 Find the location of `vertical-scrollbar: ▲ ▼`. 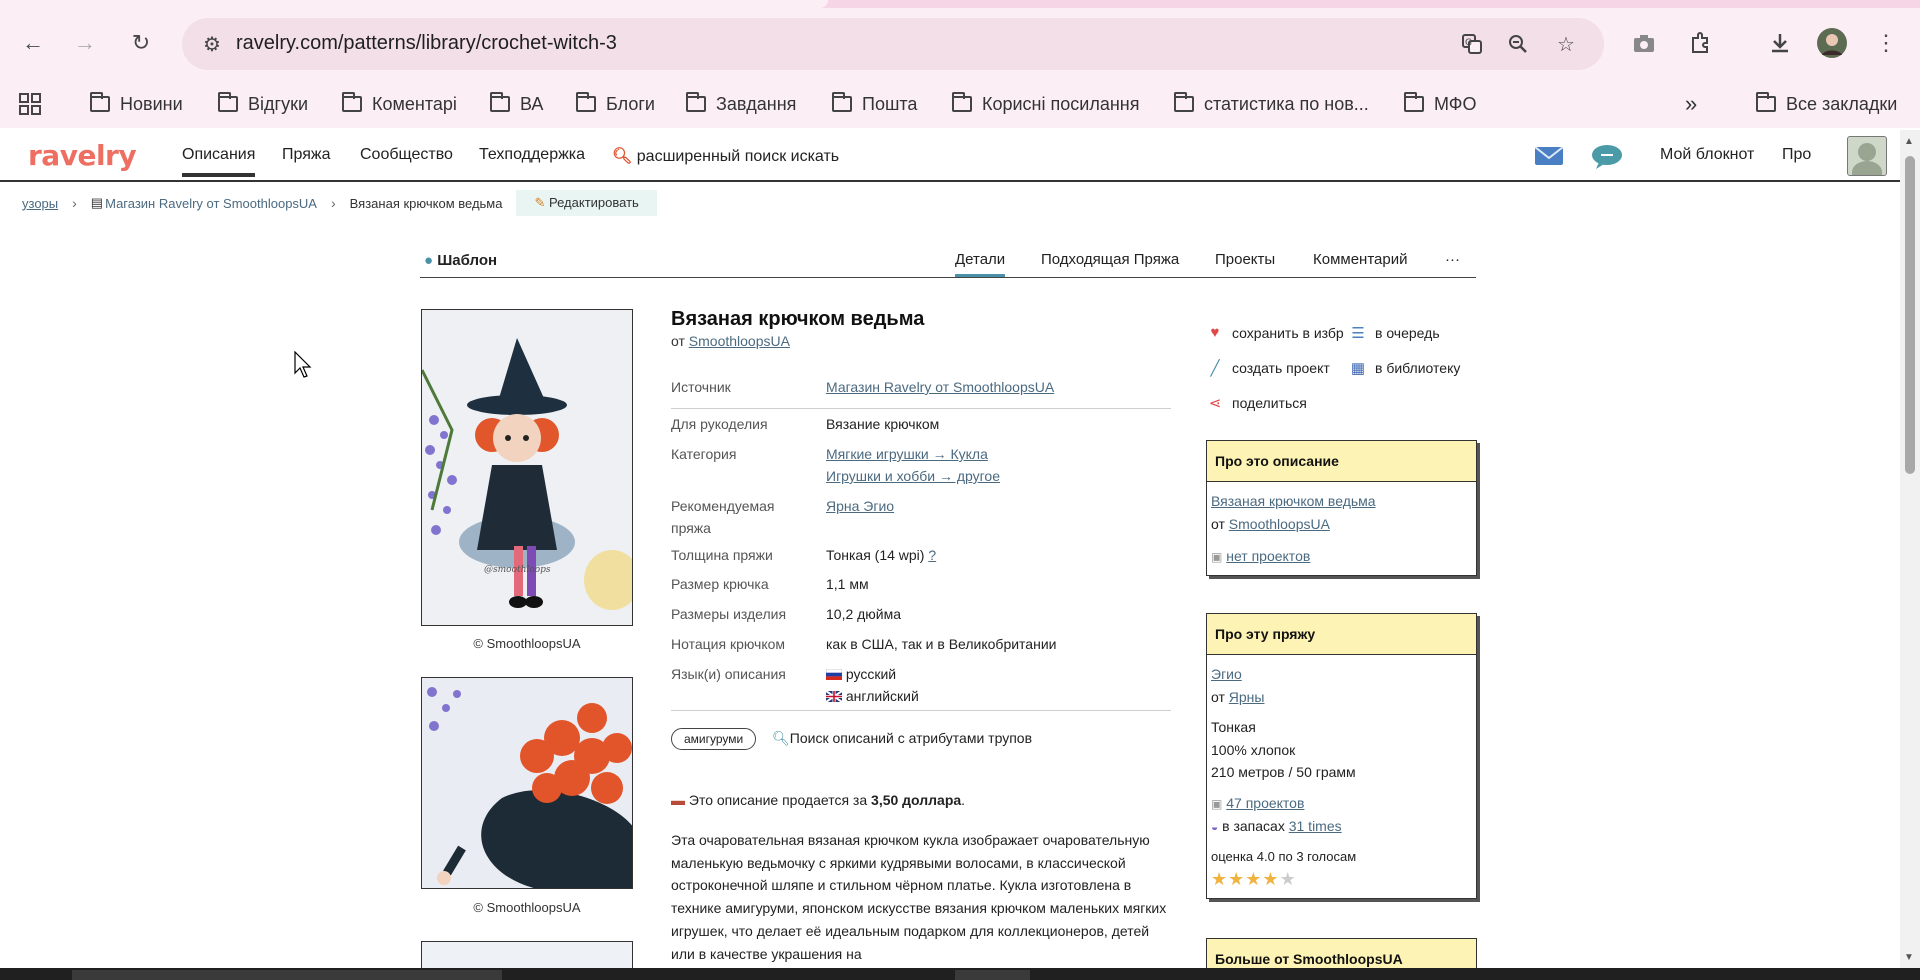

vertical-scrollbar: ▲ ▼ is located at coordinates (1910, 550).